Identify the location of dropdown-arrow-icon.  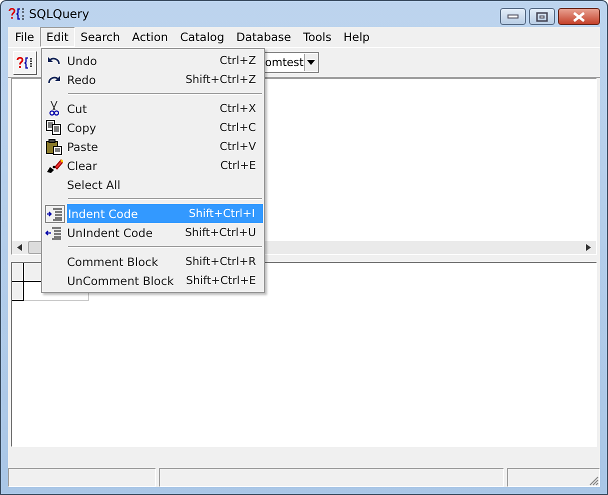
(311, 62).